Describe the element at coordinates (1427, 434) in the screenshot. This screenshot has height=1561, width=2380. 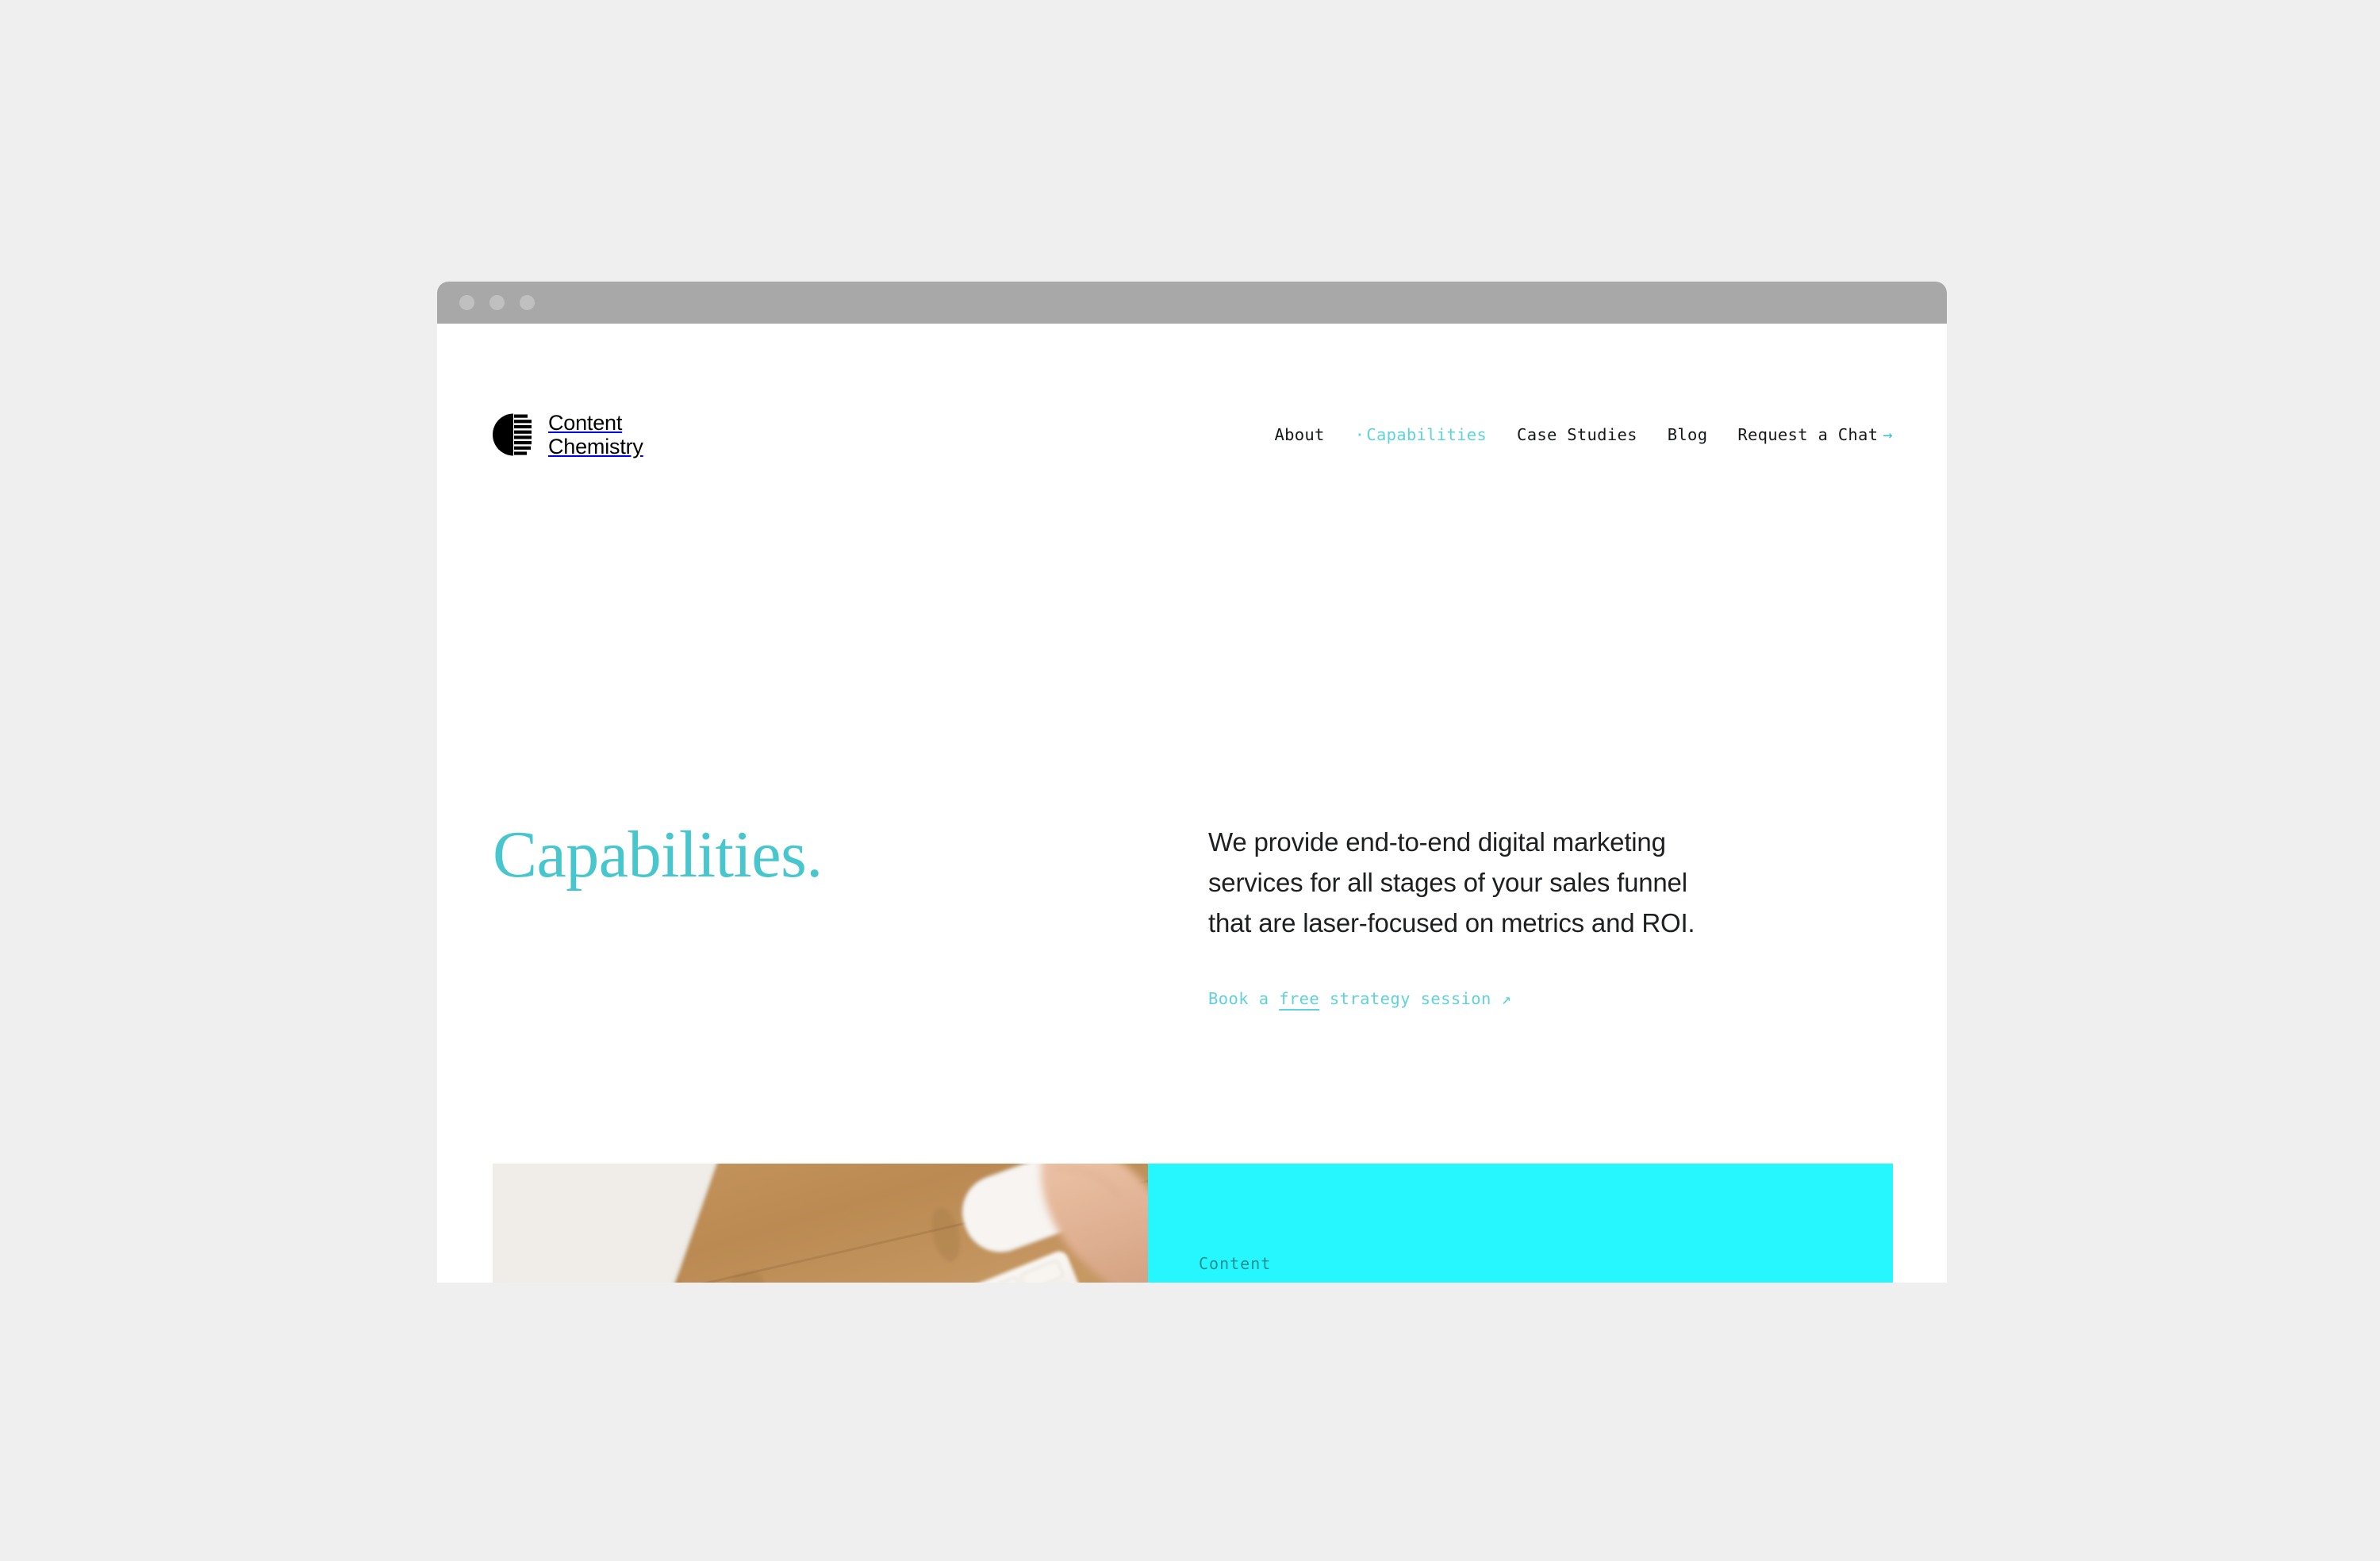
I see `nav-item-capabilities-label: Capabilities` at that location.